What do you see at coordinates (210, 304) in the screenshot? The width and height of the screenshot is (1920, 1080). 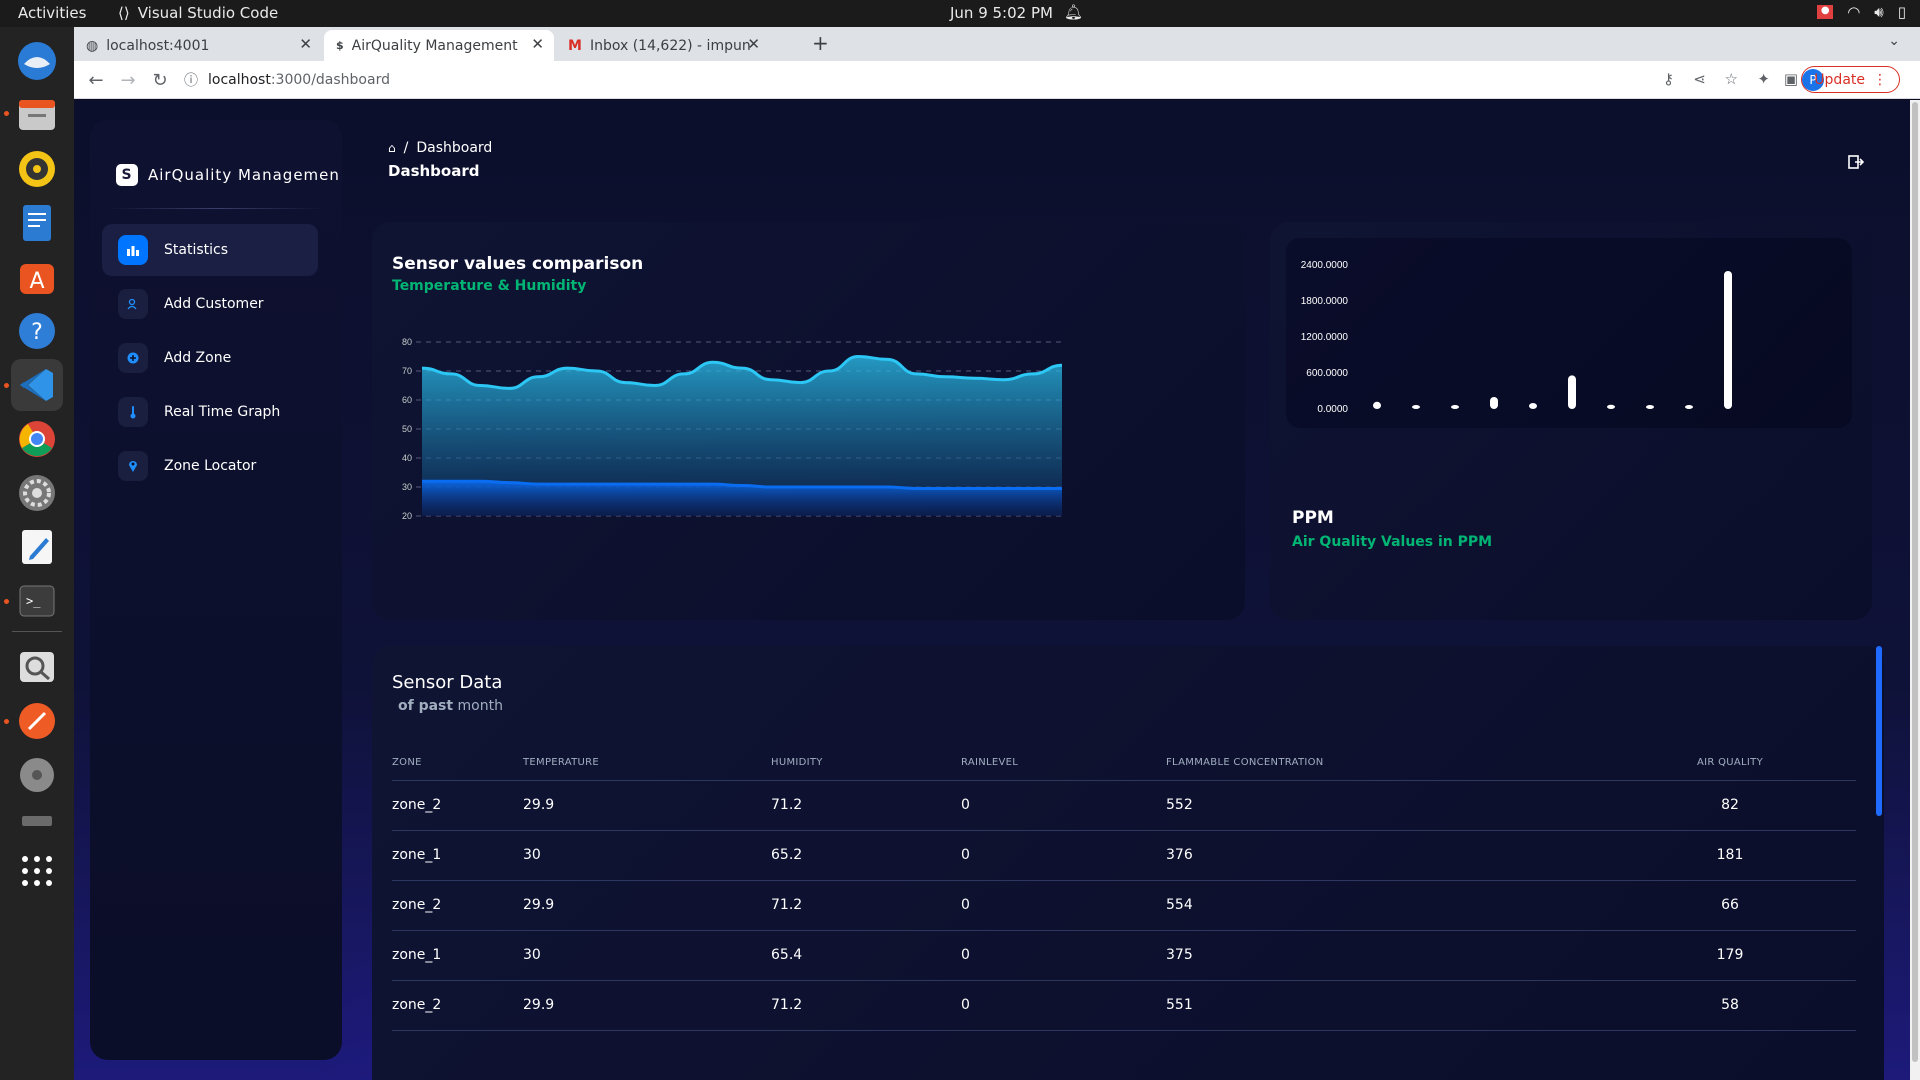 I see `sidebar-item-add-customer: Add Customer` at bounding box center [210, 304].